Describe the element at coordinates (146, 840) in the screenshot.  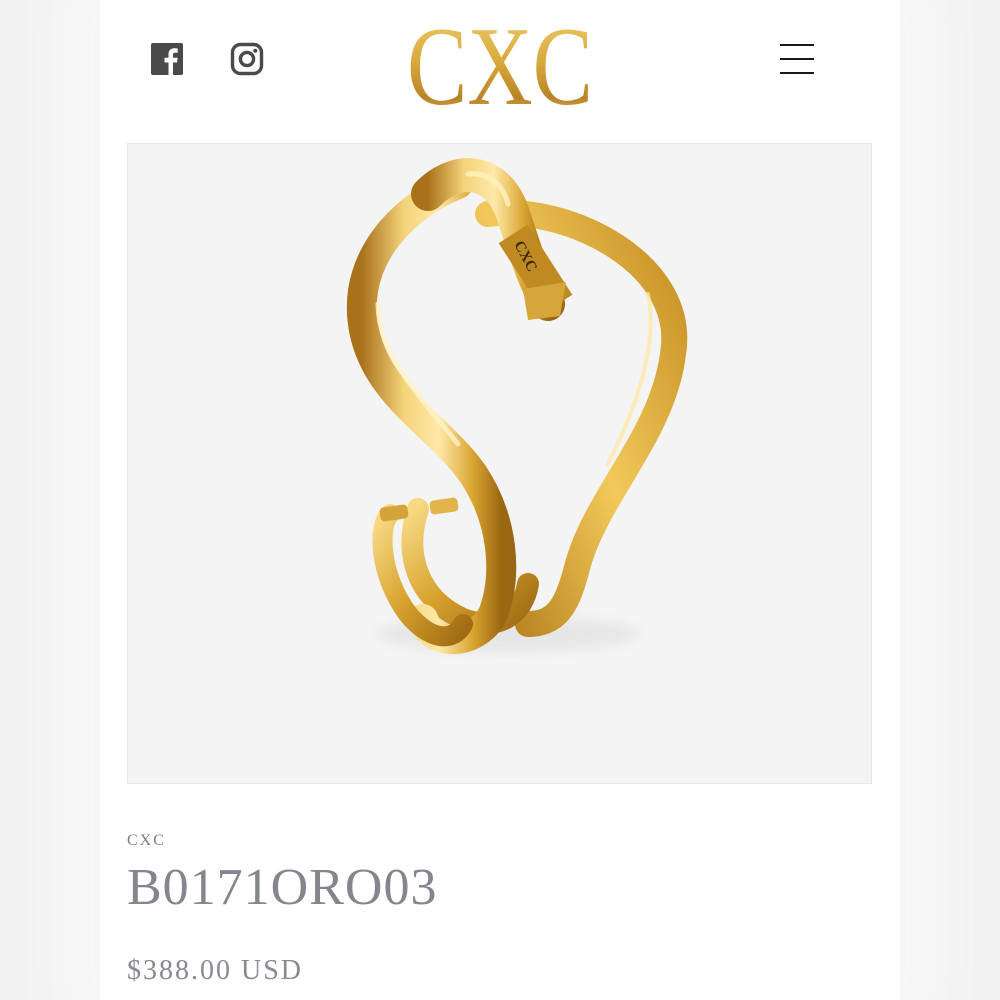
I see `product-vendor: CXC` at that location.